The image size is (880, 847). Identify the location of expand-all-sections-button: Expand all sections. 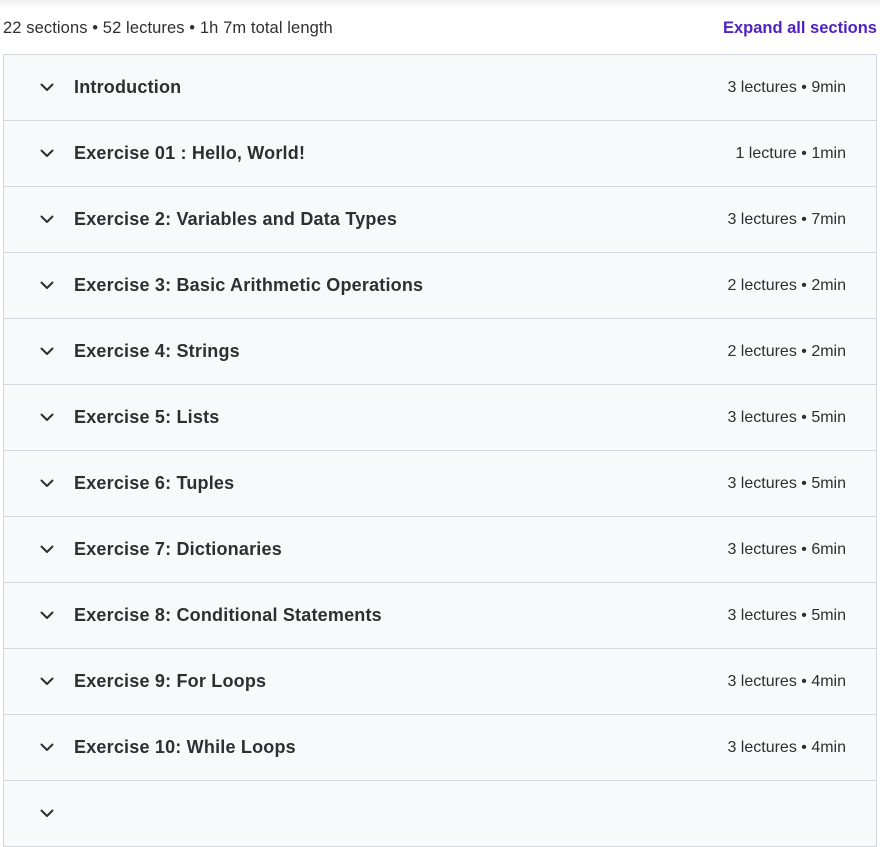
(800, 28).